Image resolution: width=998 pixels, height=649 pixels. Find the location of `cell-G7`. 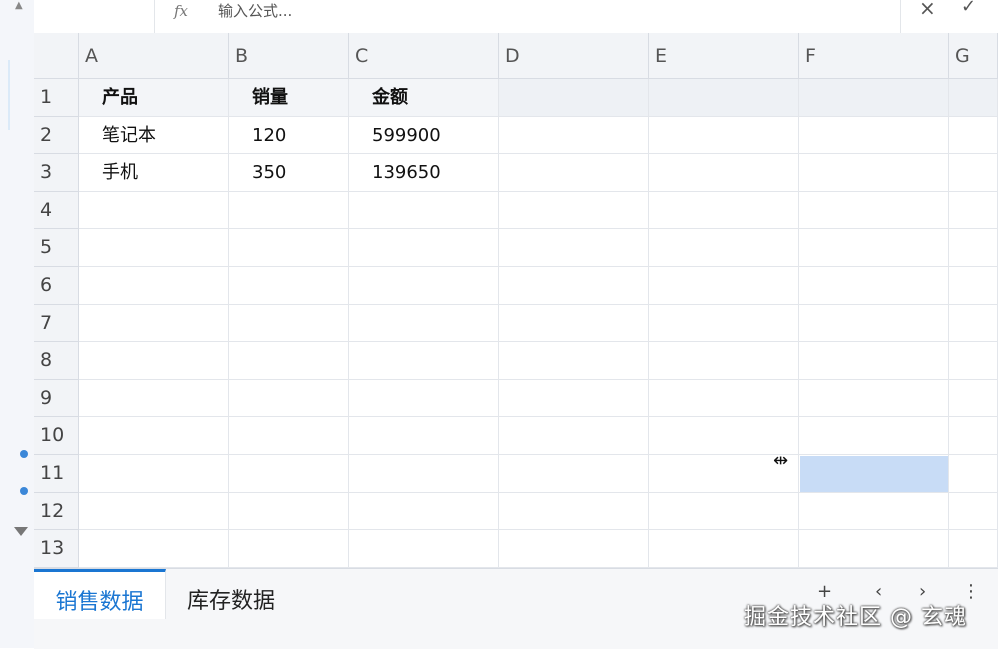

cell-G7 is located at coordinates (973, 323).